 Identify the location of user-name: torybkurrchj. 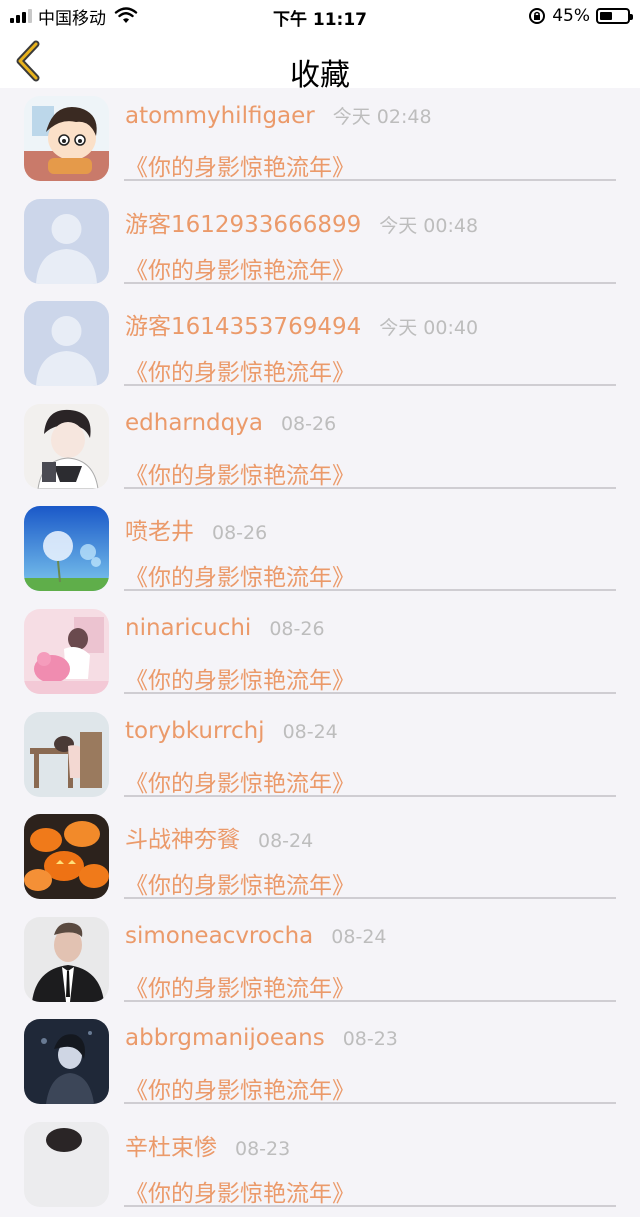
(195, 731).